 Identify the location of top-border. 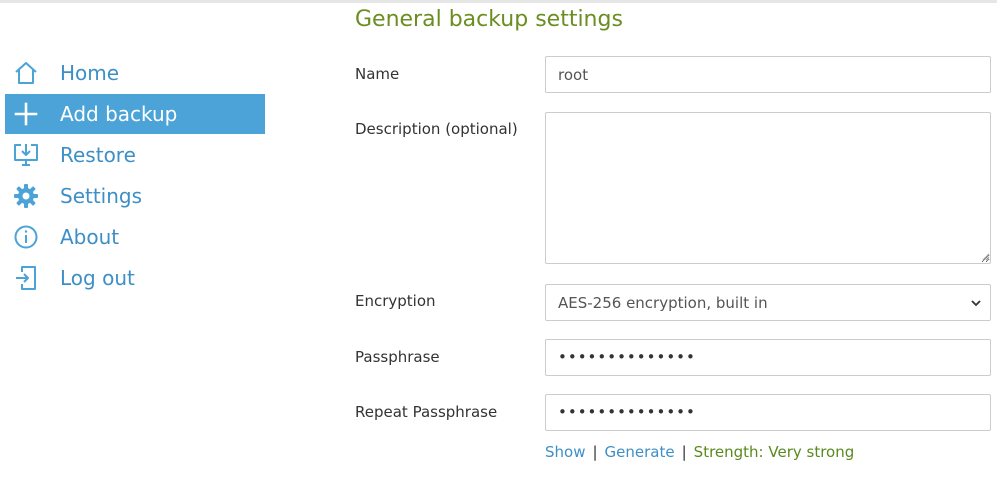
(498, 1).